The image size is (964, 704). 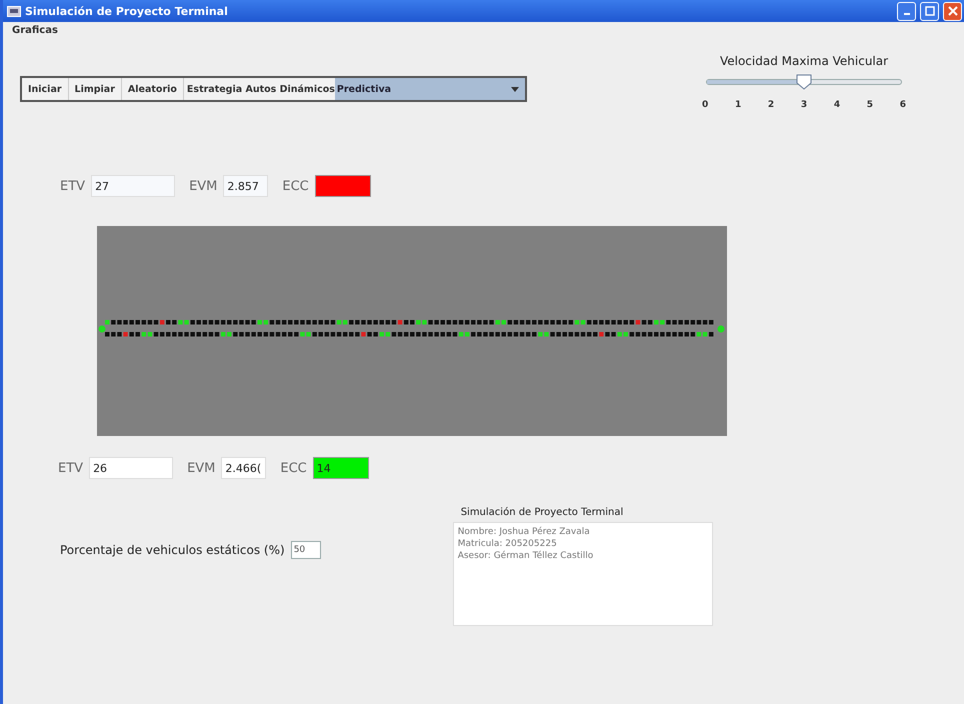 I want to click on slider-thumb, so click(x=804, y=82).